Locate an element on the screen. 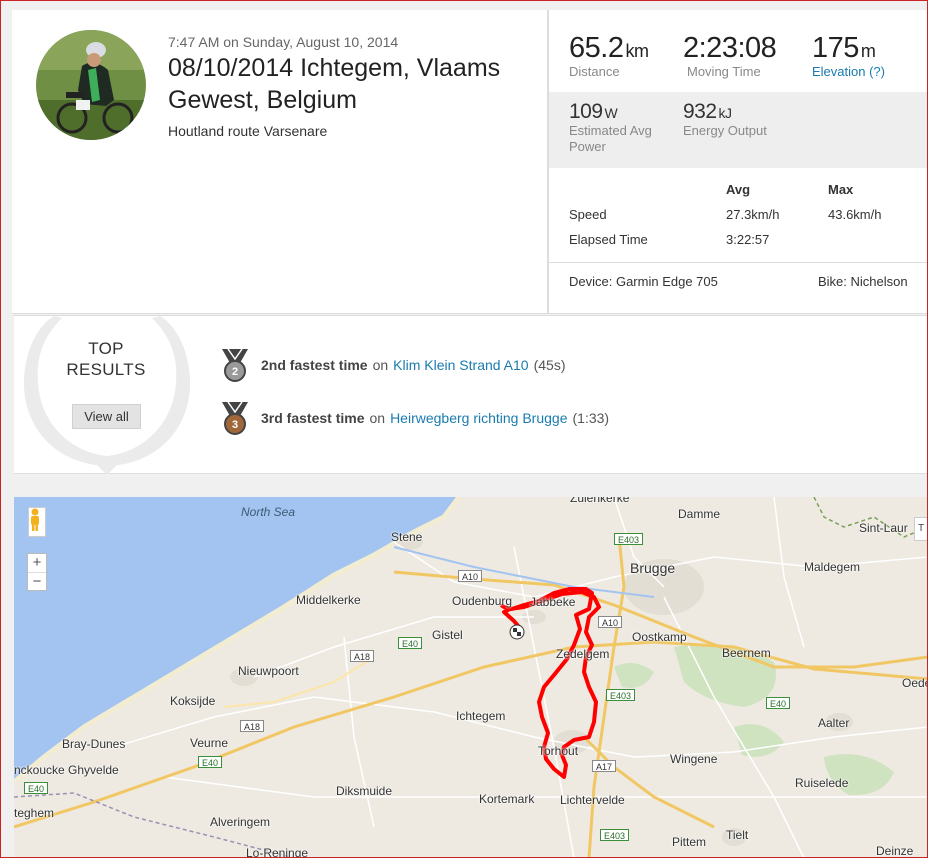  elevation-unit: m is located at coordinates (868, 51).